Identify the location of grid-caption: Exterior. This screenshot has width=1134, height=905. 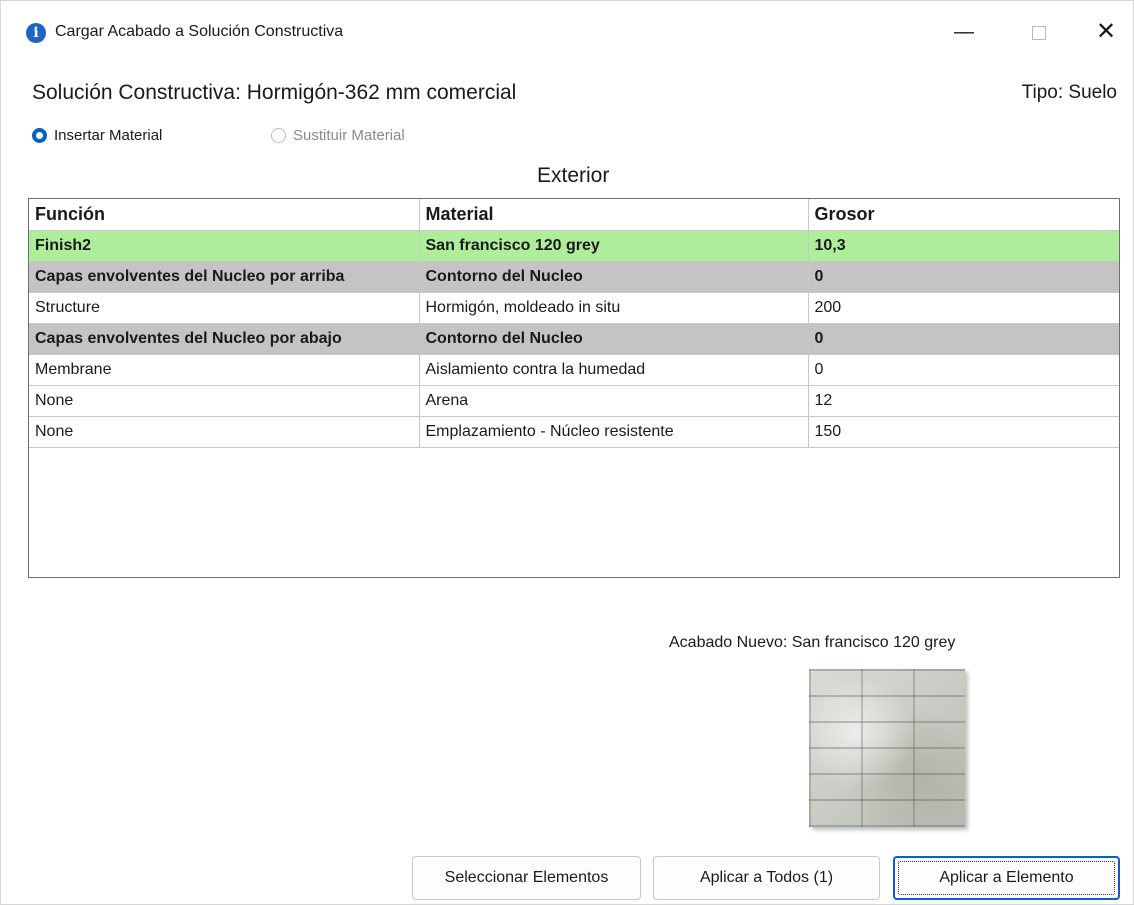
(573, 175).